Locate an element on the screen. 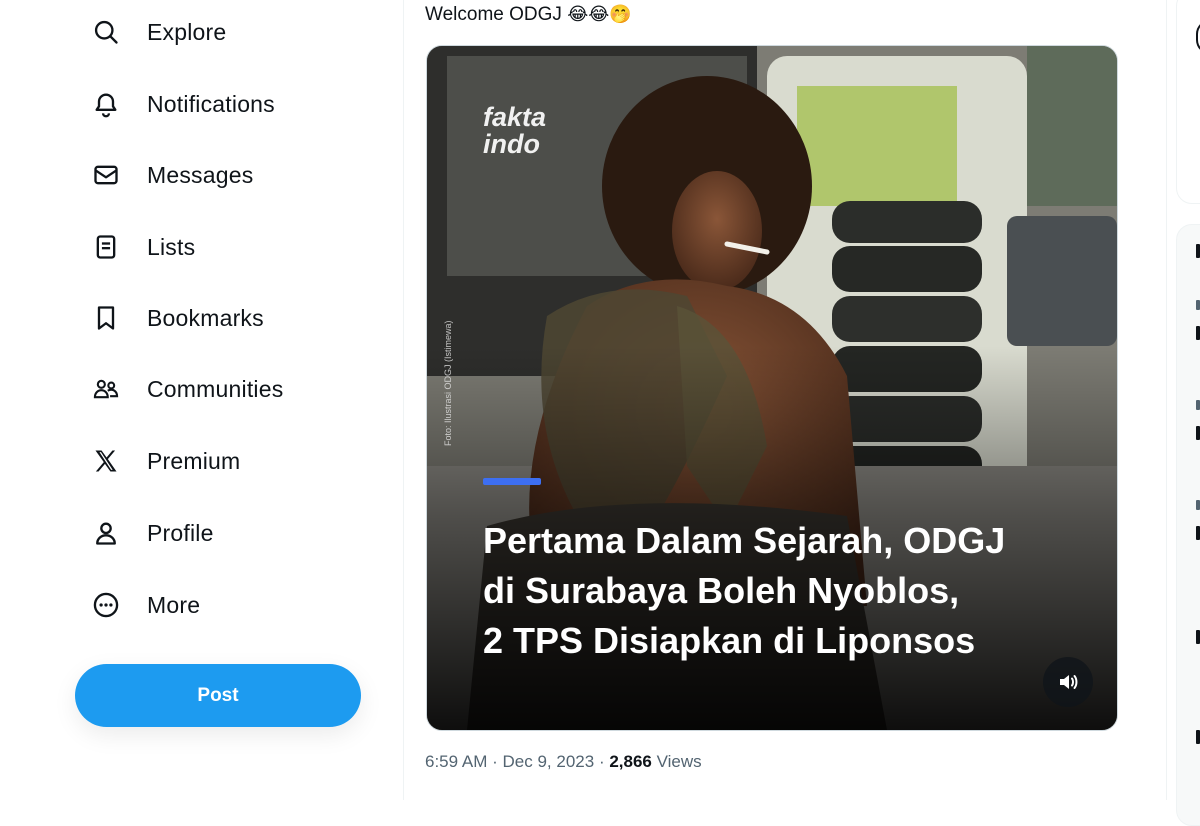 The image size is (1200, 826). communities-icon is located at coordinates (106, 389).